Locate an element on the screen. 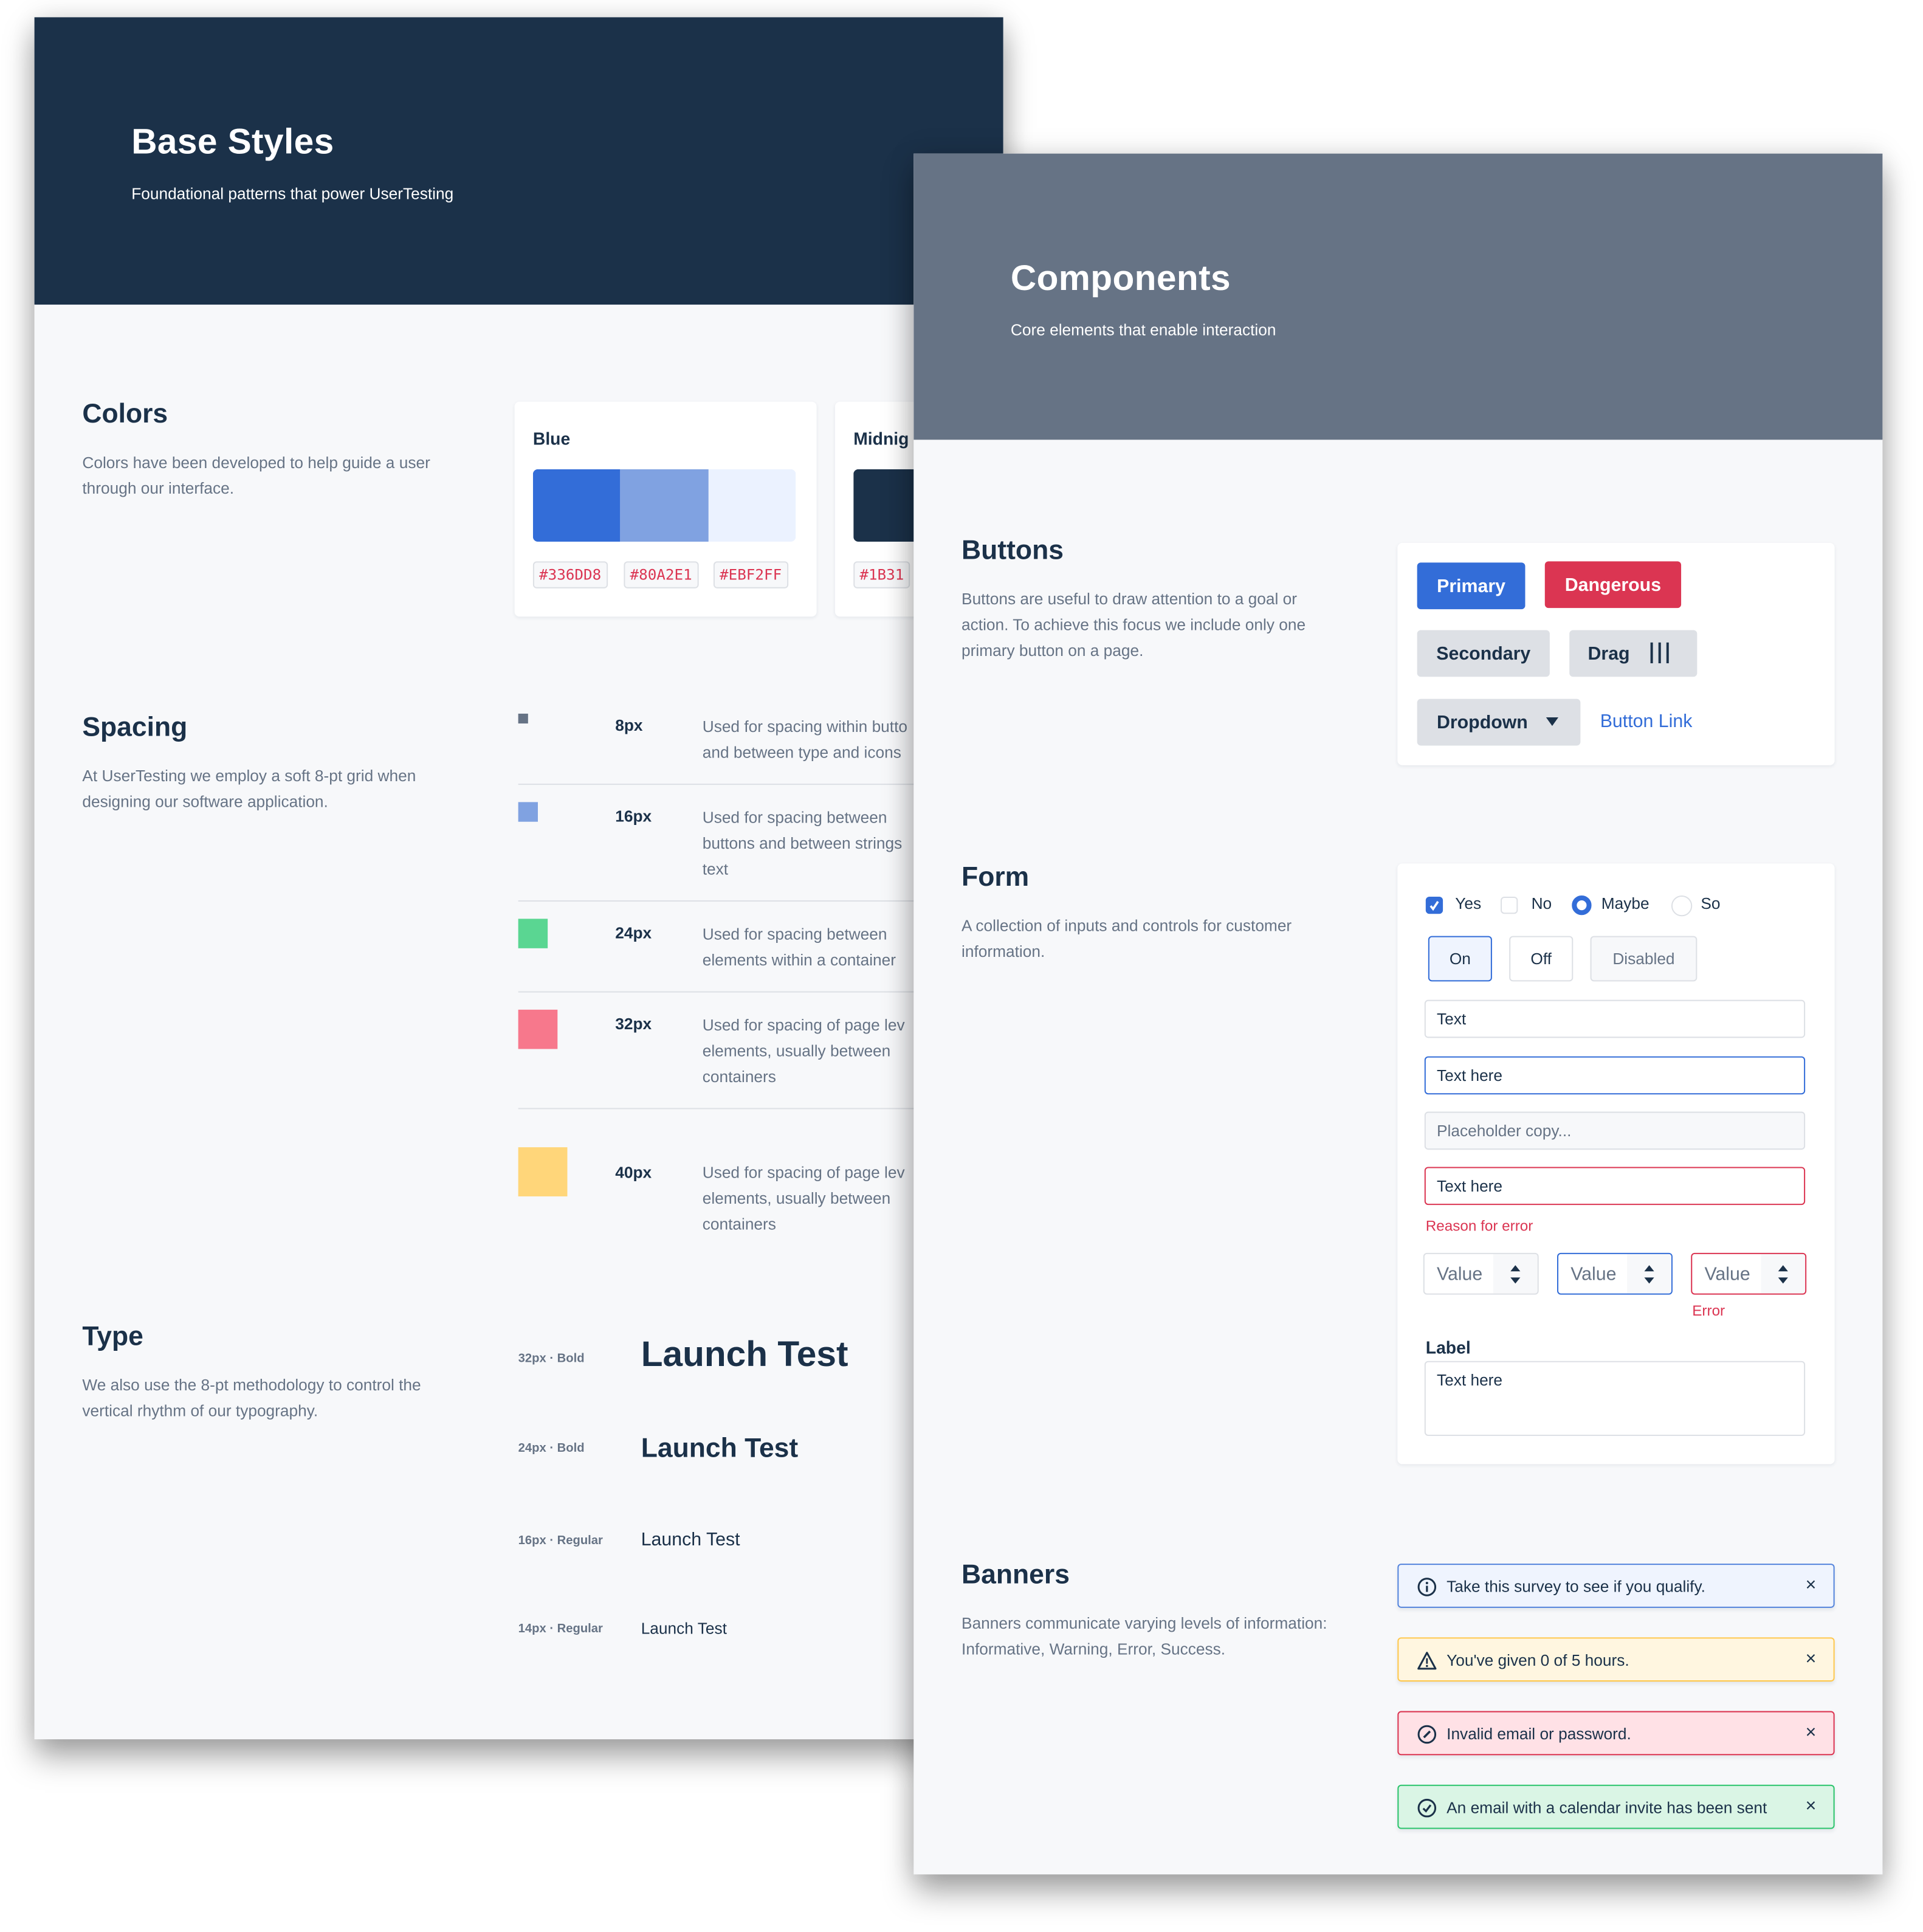 The image size is (1923, 1932). dropdown-button: Dropdown is located at coordinates (1499, 722).